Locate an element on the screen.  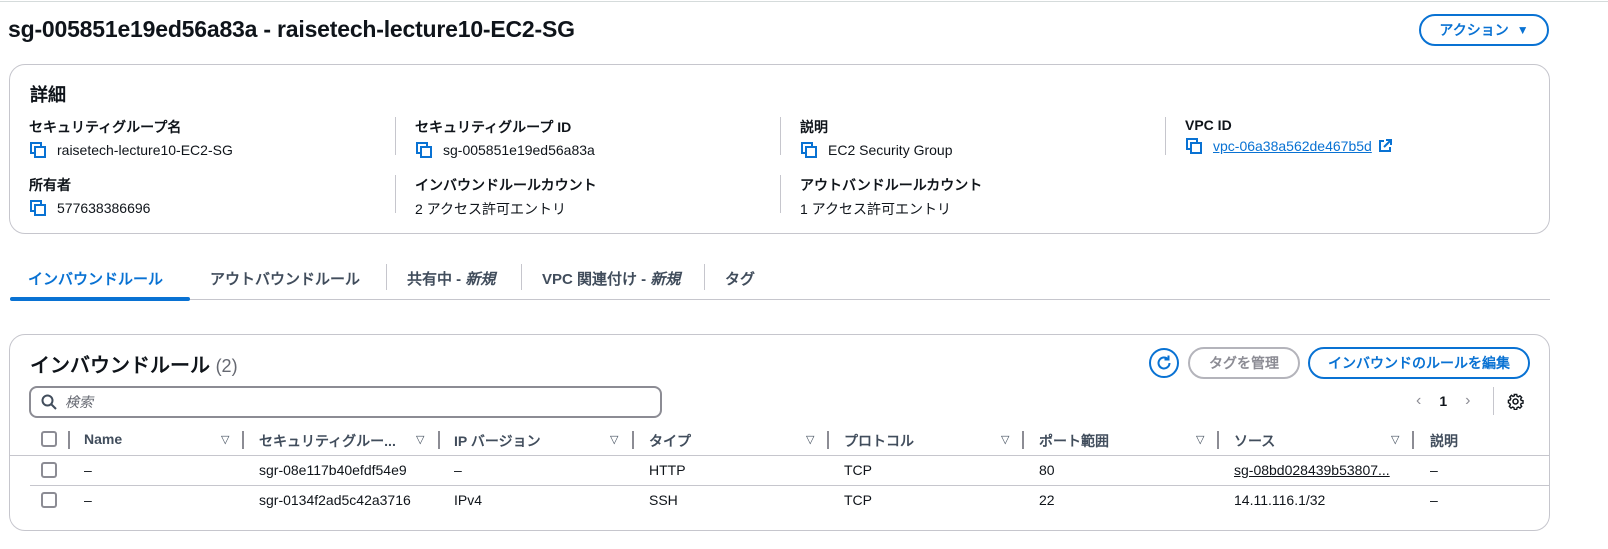
search-input is located at coordinates (345, 402).